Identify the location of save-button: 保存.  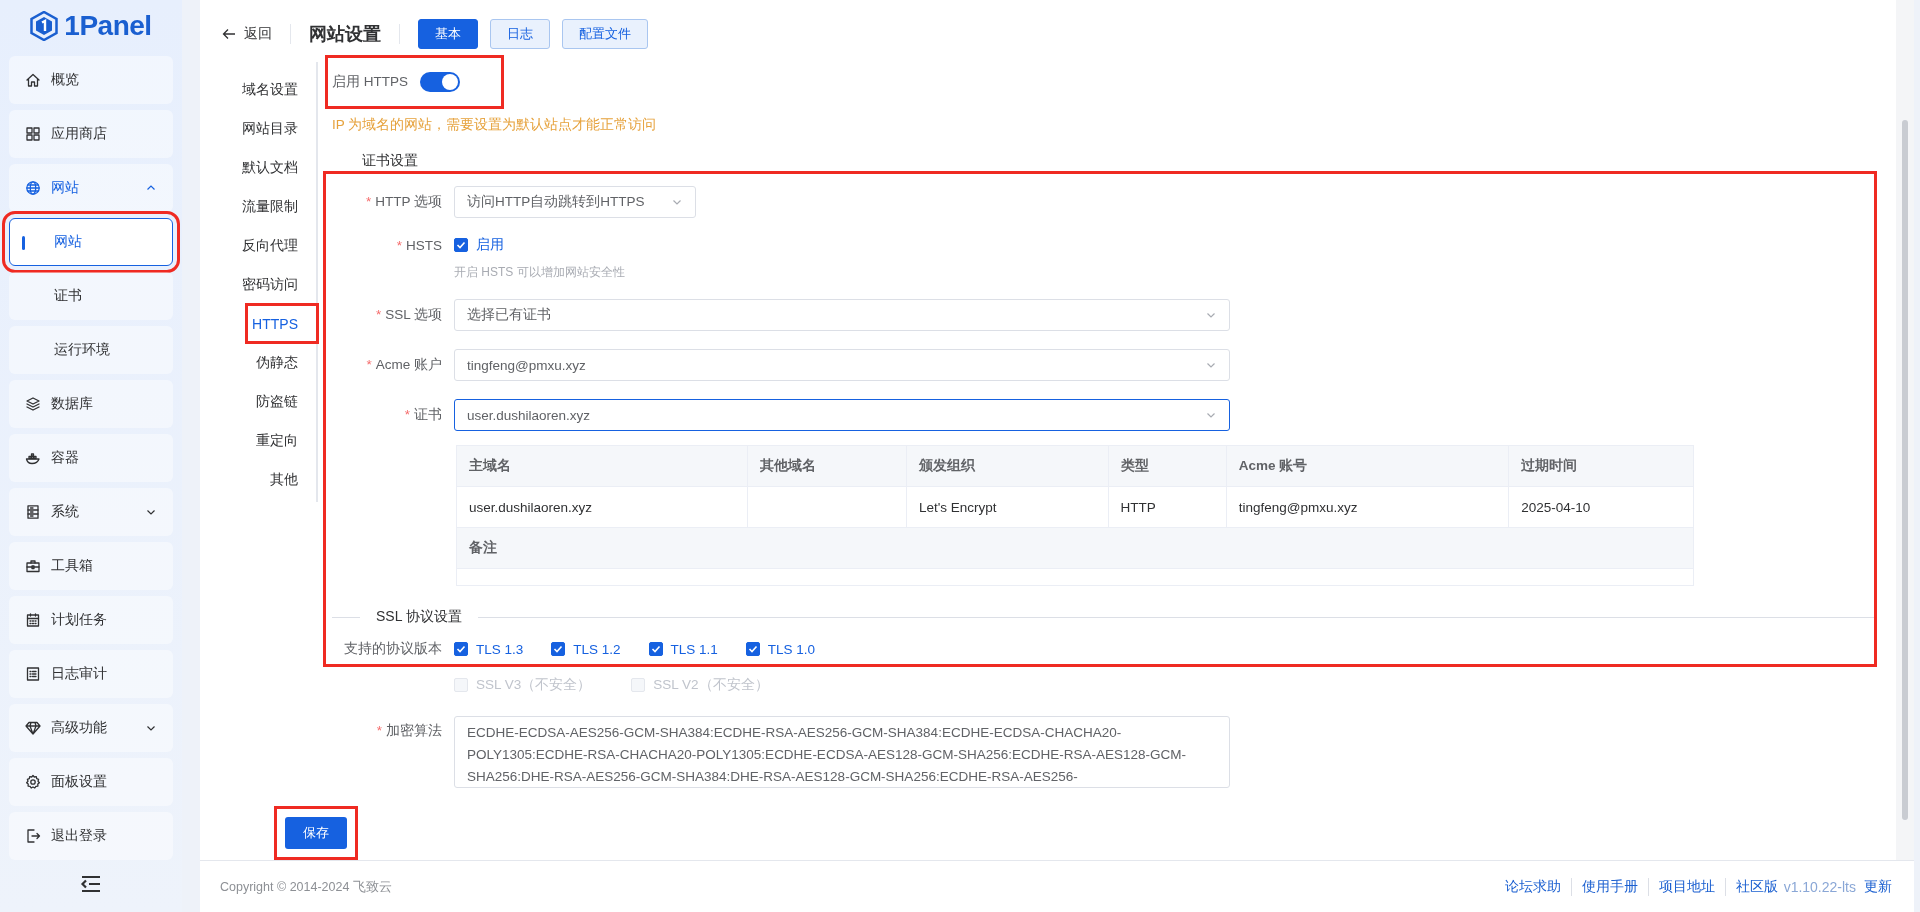
(316, 833).